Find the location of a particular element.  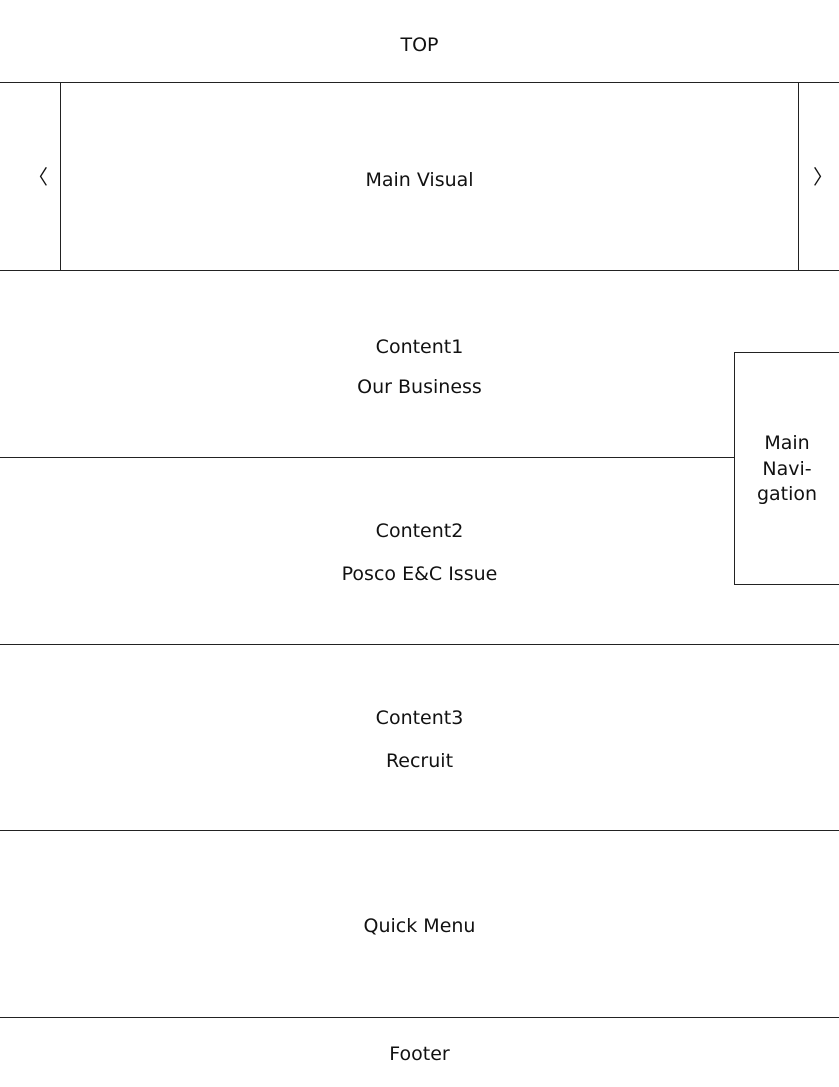

main-navigation: Main Navi- gation is located at coordinates (786, 468).